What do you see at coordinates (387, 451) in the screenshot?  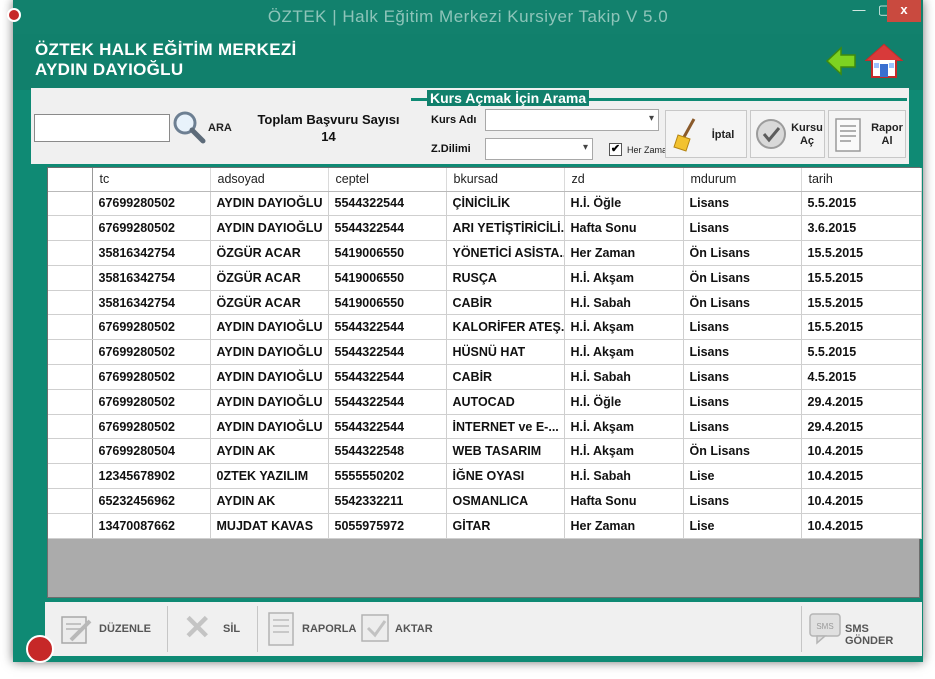 I see `table-cell-ceptel: 5544322548` at bounding box center [387, 451].